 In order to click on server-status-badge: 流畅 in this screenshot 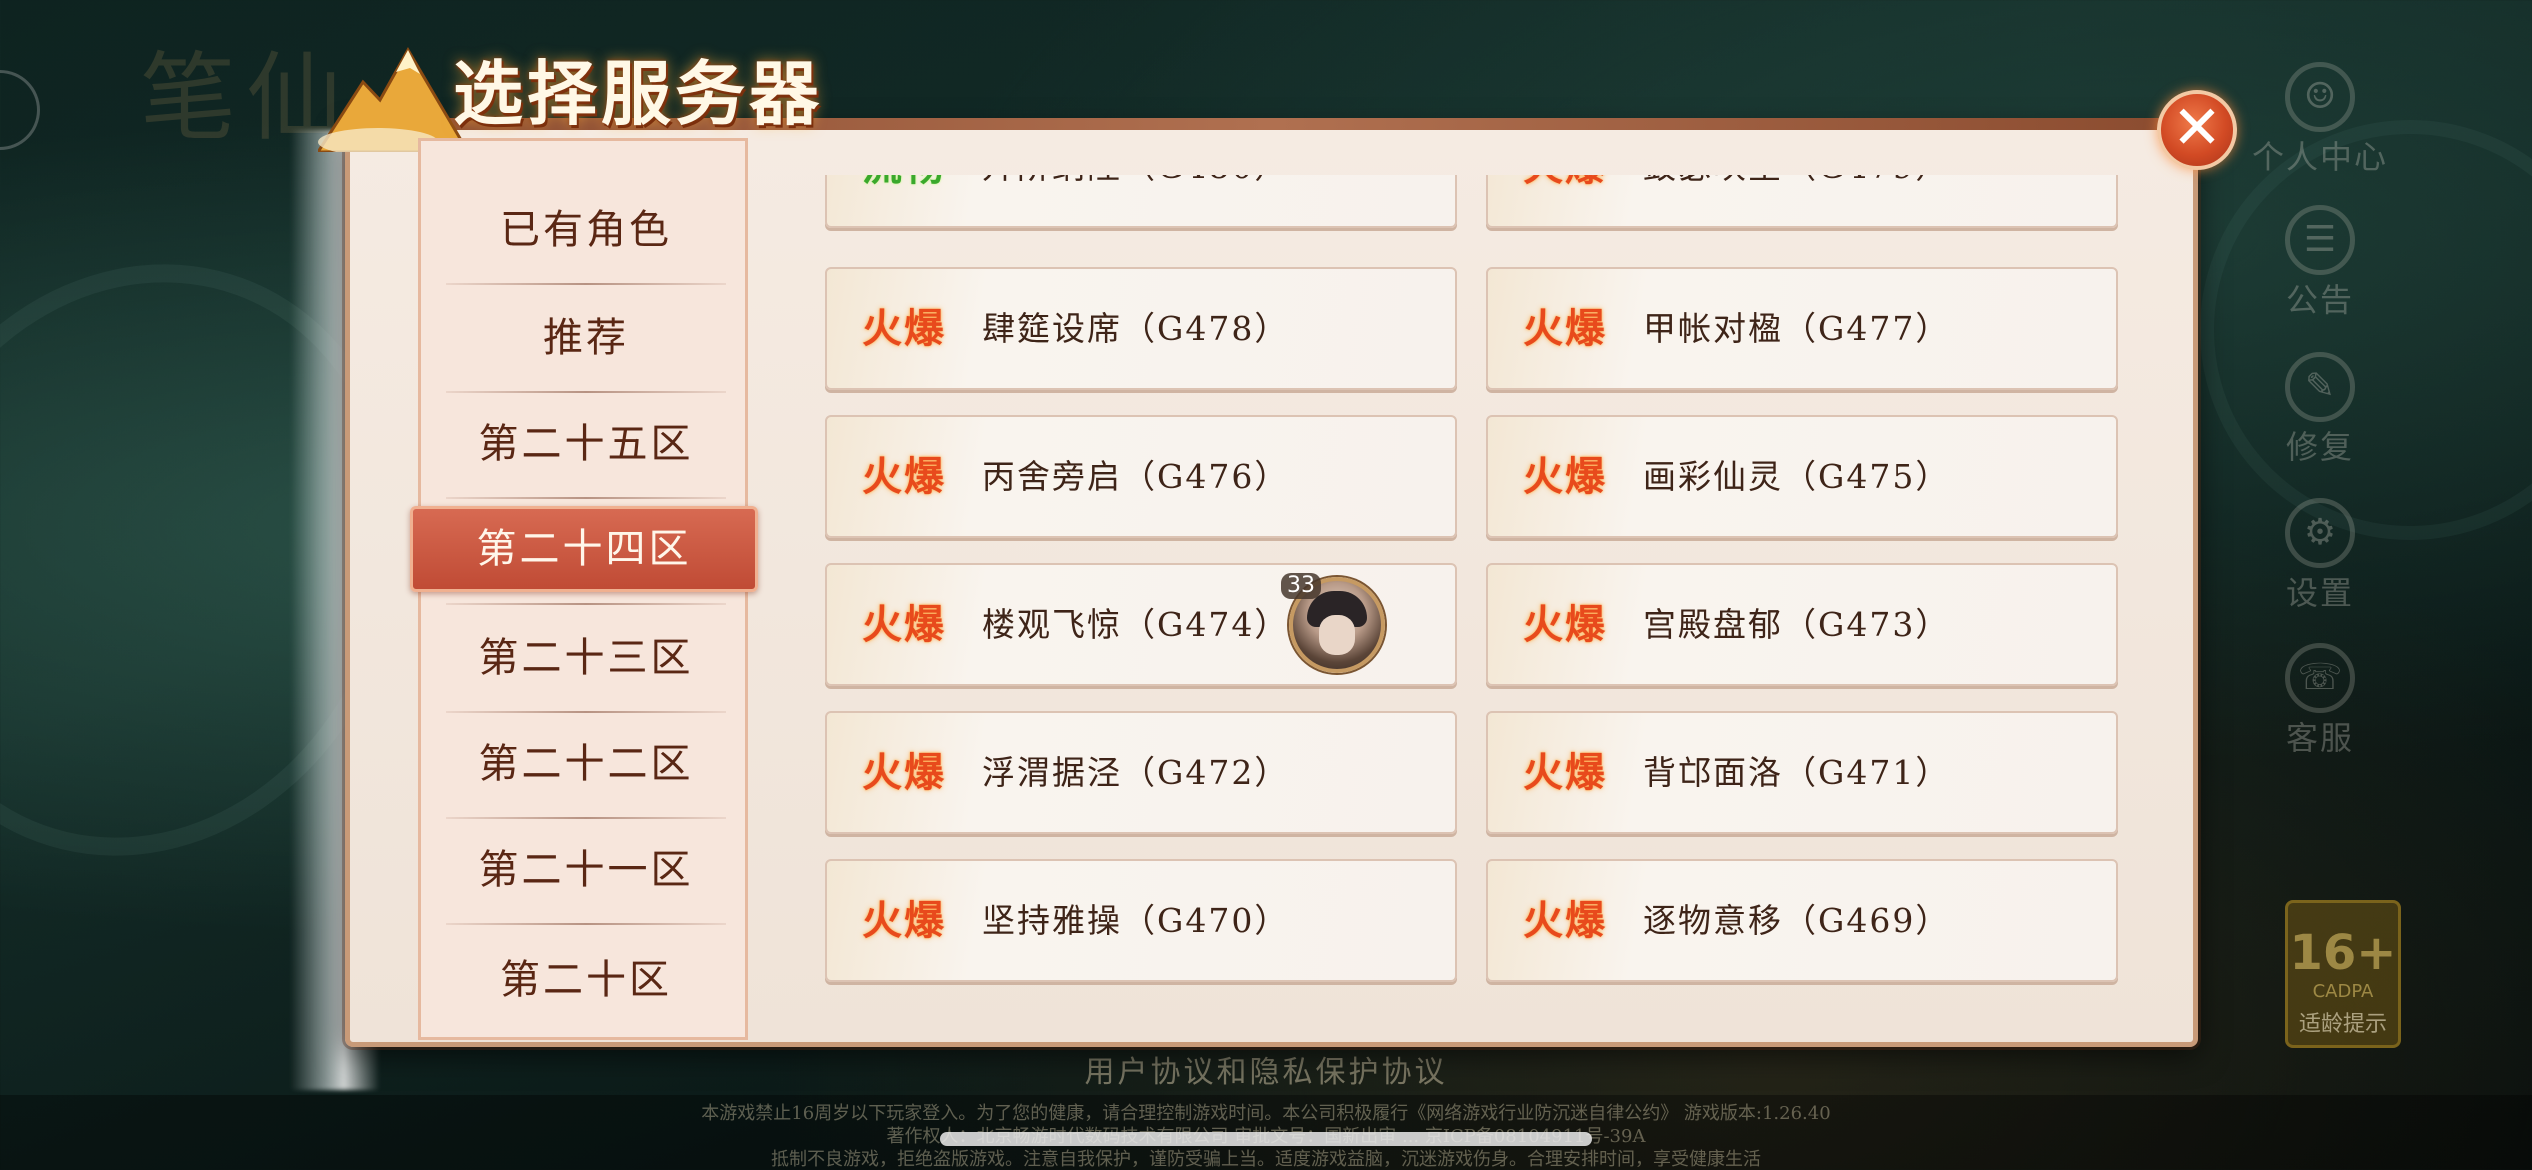, I will do `click(904, 201)`.